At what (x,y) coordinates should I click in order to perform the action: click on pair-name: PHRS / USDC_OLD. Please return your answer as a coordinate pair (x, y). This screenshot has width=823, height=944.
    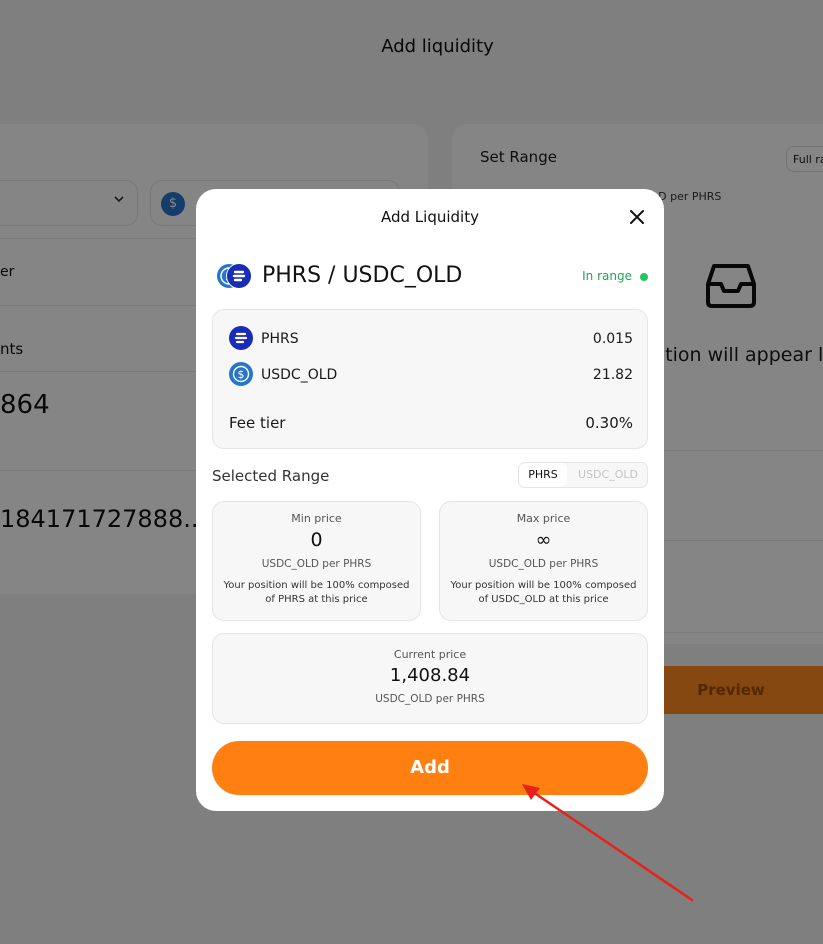
    Looking at the image, I should click on (362, 275).